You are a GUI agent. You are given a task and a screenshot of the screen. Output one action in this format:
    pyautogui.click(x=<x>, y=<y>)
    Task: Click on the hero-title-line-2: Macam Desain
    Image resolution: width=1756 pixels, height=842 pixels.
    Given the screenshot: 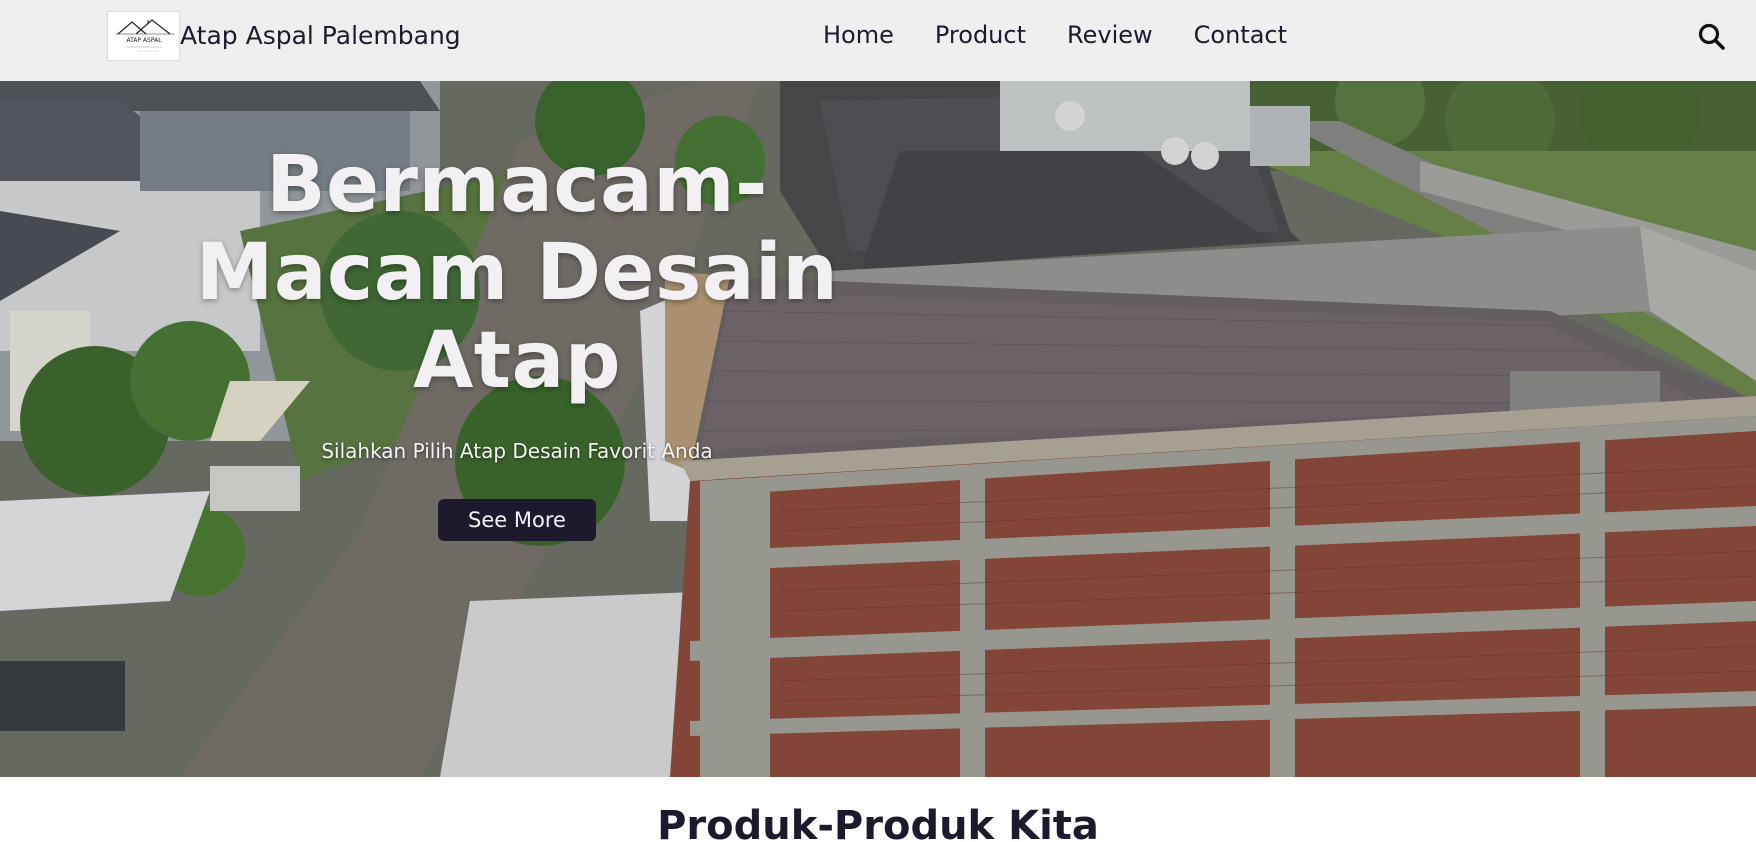 What is the action you would take?
    pyautogui.click(x=517, y=273)
    